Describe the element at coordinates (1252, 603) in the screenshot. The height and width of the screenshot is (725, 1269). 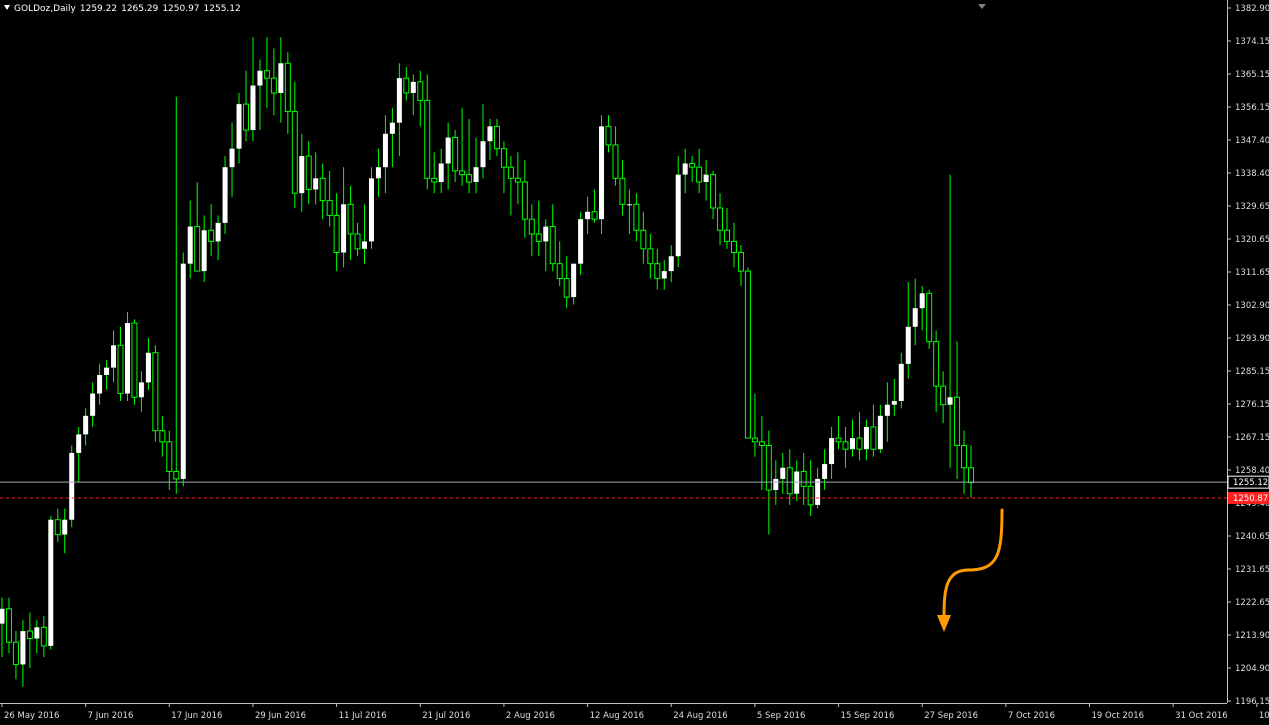
I see `price-tick-label: 1222.65` at that location.